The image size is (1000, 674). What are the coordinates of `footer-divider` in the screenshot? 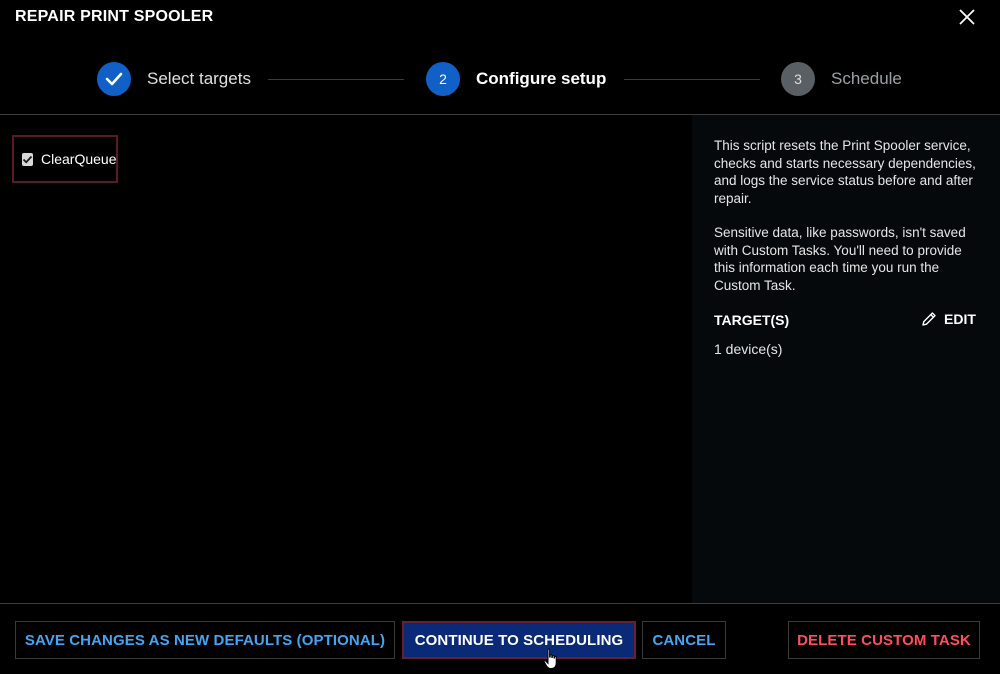 It's located at (500, 603).